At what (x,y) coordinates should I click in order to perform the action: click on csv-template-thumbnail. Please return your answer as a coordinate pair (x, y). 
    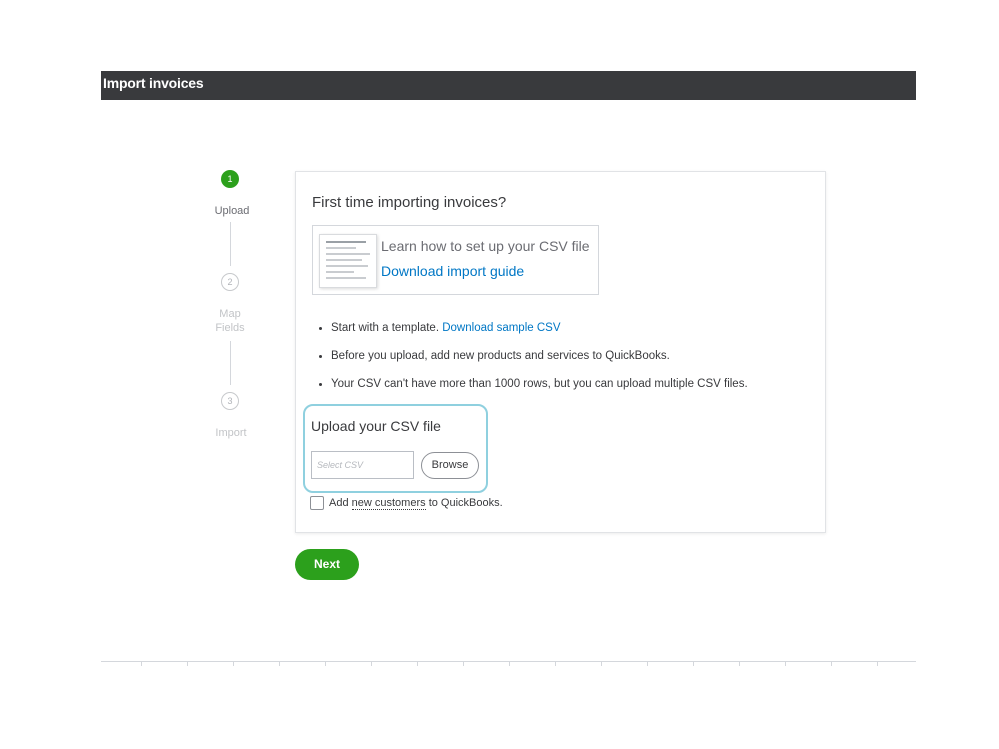
    Looking at the image, I should click on (348, 261).